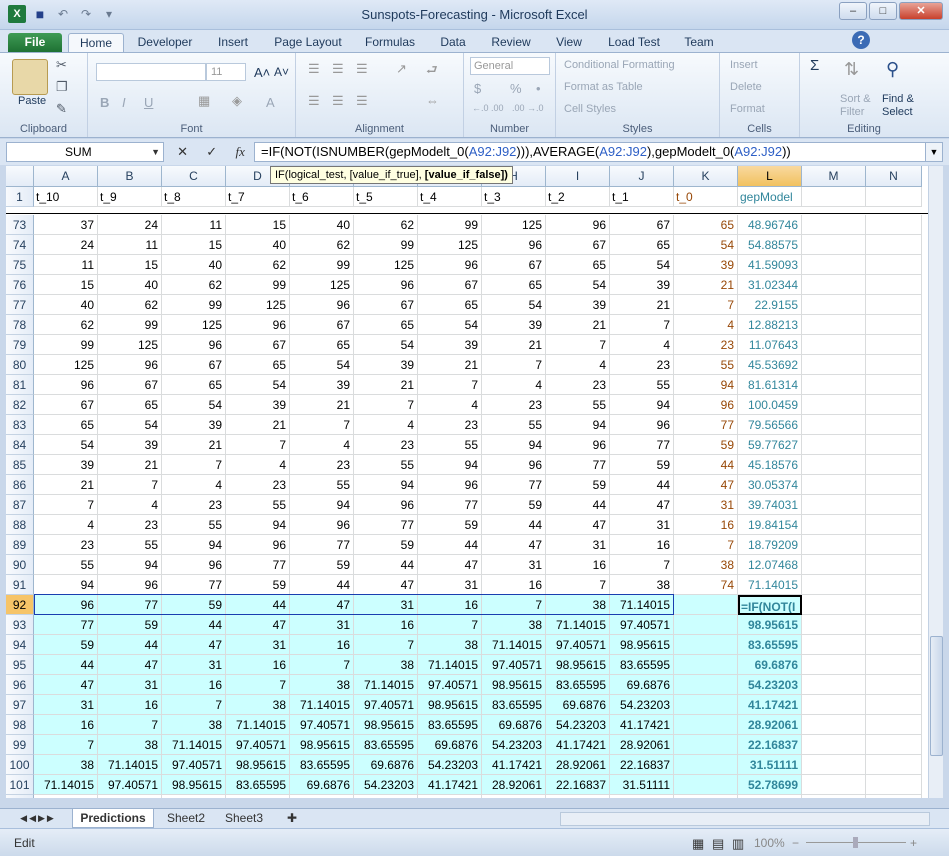  What do you see at coordinates (770, 605) in the screenshot?
I see `table-cell: =IF(NOT(I` at bounding box center [770, 605].